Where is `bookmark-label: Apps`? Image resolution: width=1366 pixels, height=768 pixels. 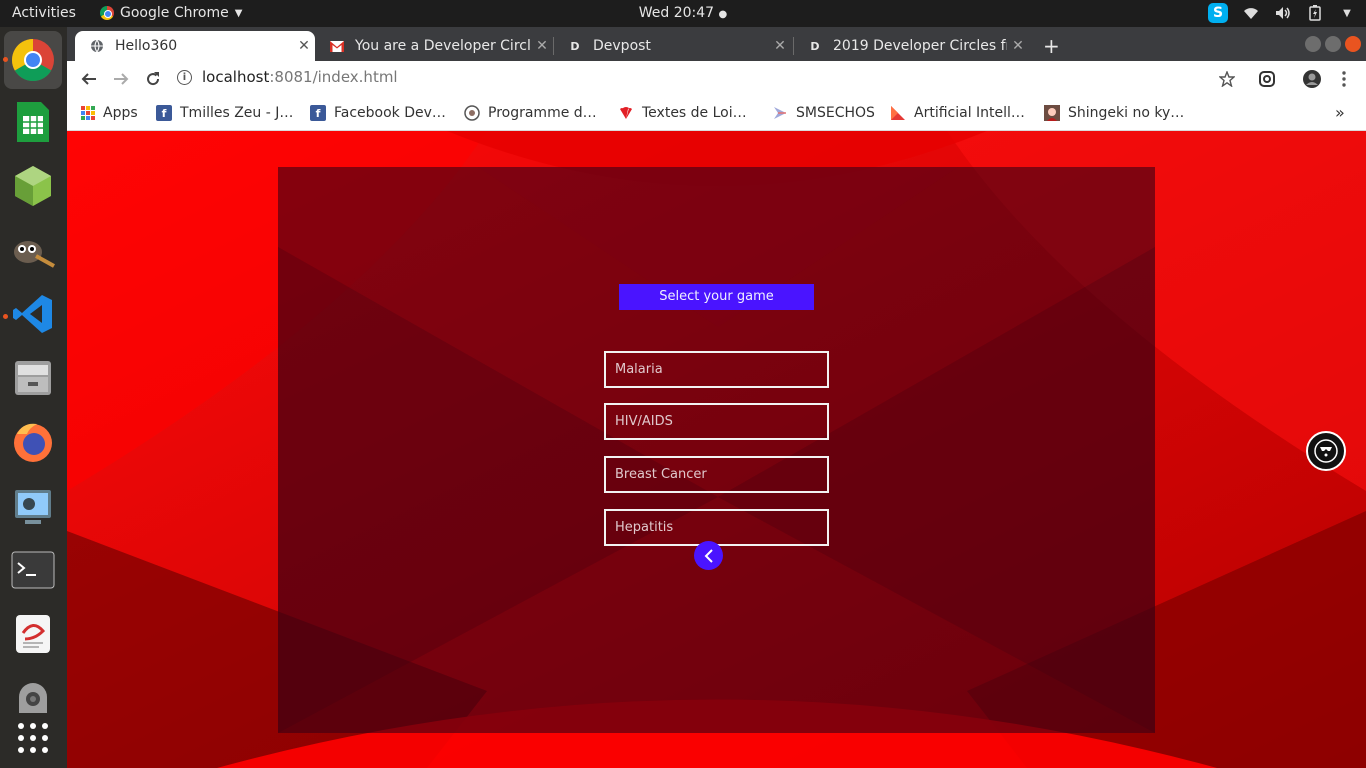 bookmark-label: Apps is located at coordinates (120, 113).